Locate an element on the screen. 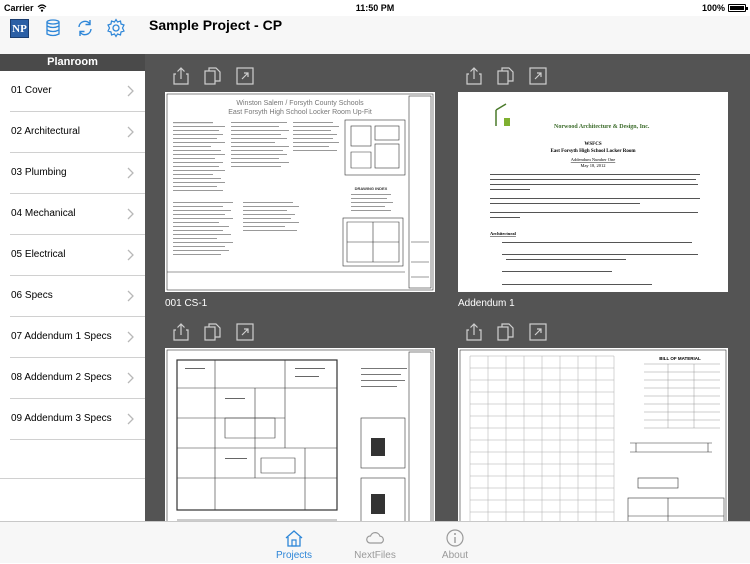 Image resolution: width=750 pixels, height=564 pixels. sheet-thumbnail is located at coordinates (300, 434).